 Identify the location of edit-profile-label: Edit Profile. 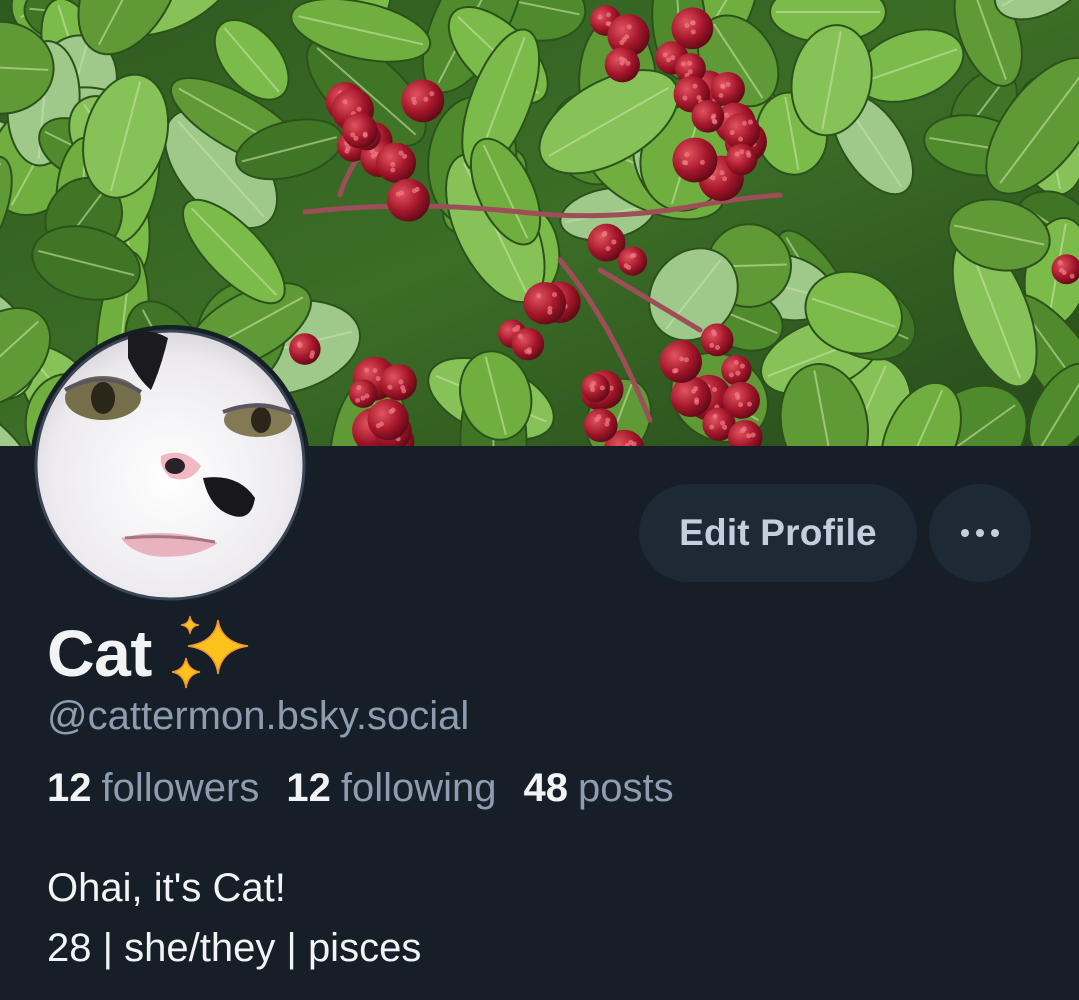
(778, 532).